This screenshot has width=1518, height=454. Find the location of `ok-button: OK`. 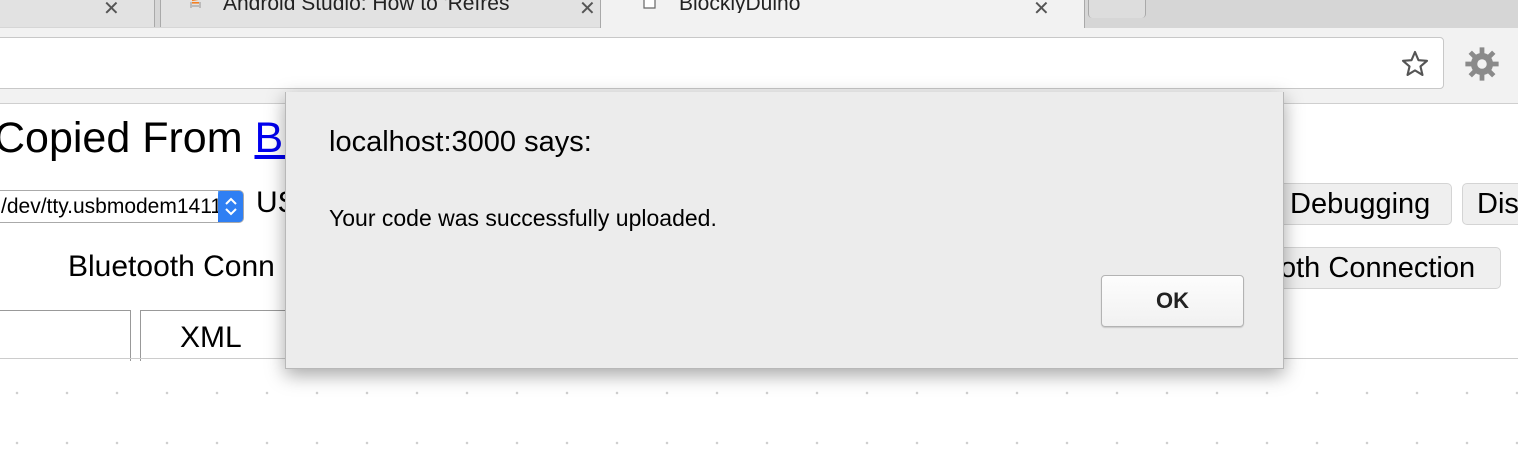

ok-button: OK is located at coordinates (1172, 301).